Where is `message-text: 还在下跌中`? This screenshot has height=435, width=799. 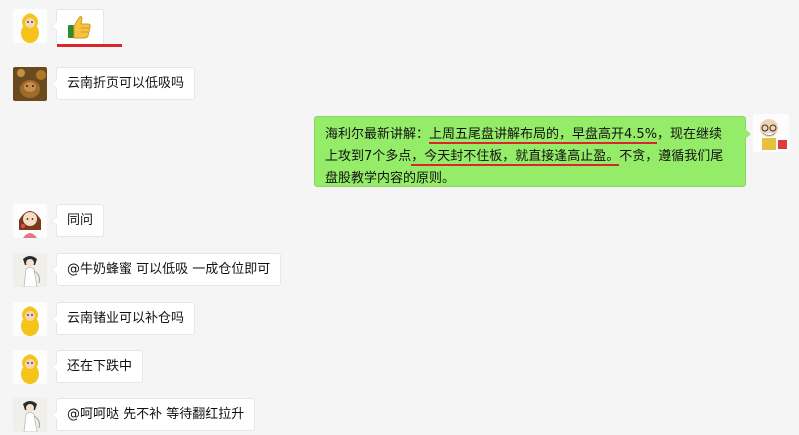
message-text: 还在下跌中 is located at coordinates (100, 366).